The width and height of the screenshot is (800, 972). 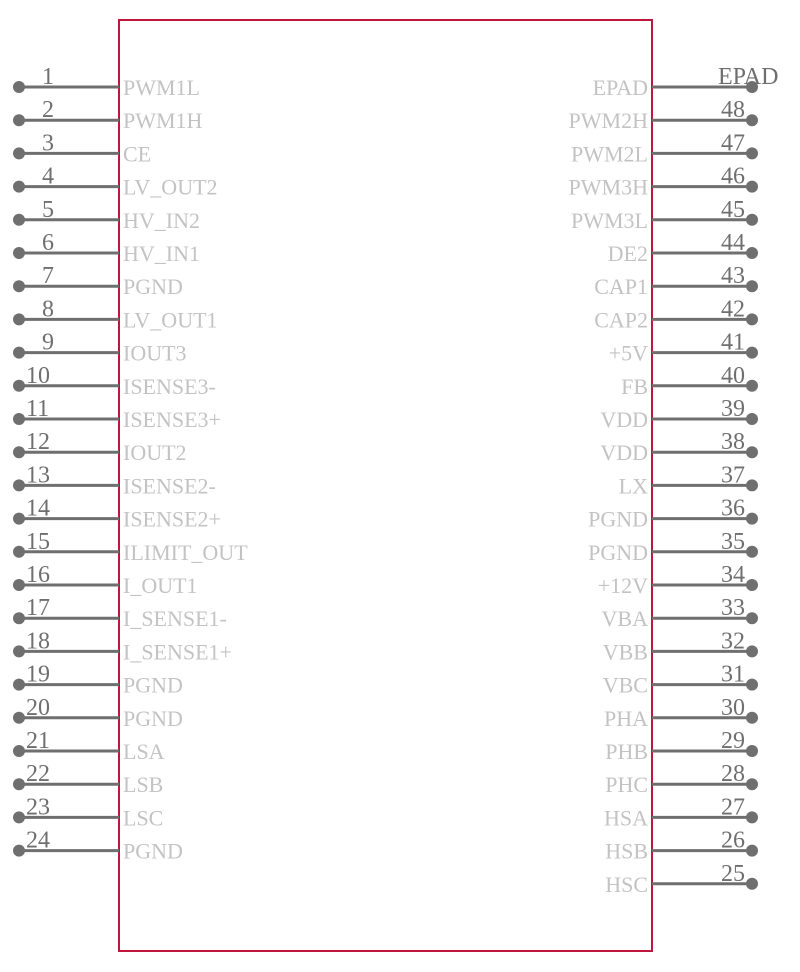 What do you see at coordinates (683, 348) in the screenshot?
I see `pin-right: 41 +5V` at bounding box center [683, 348].